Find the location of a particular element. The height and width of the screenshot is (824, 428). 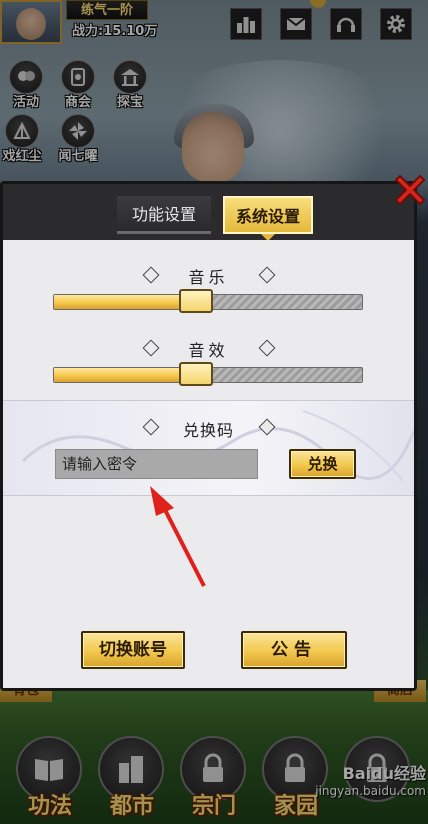

music-slider-knob is located at coordinates (196, 301).